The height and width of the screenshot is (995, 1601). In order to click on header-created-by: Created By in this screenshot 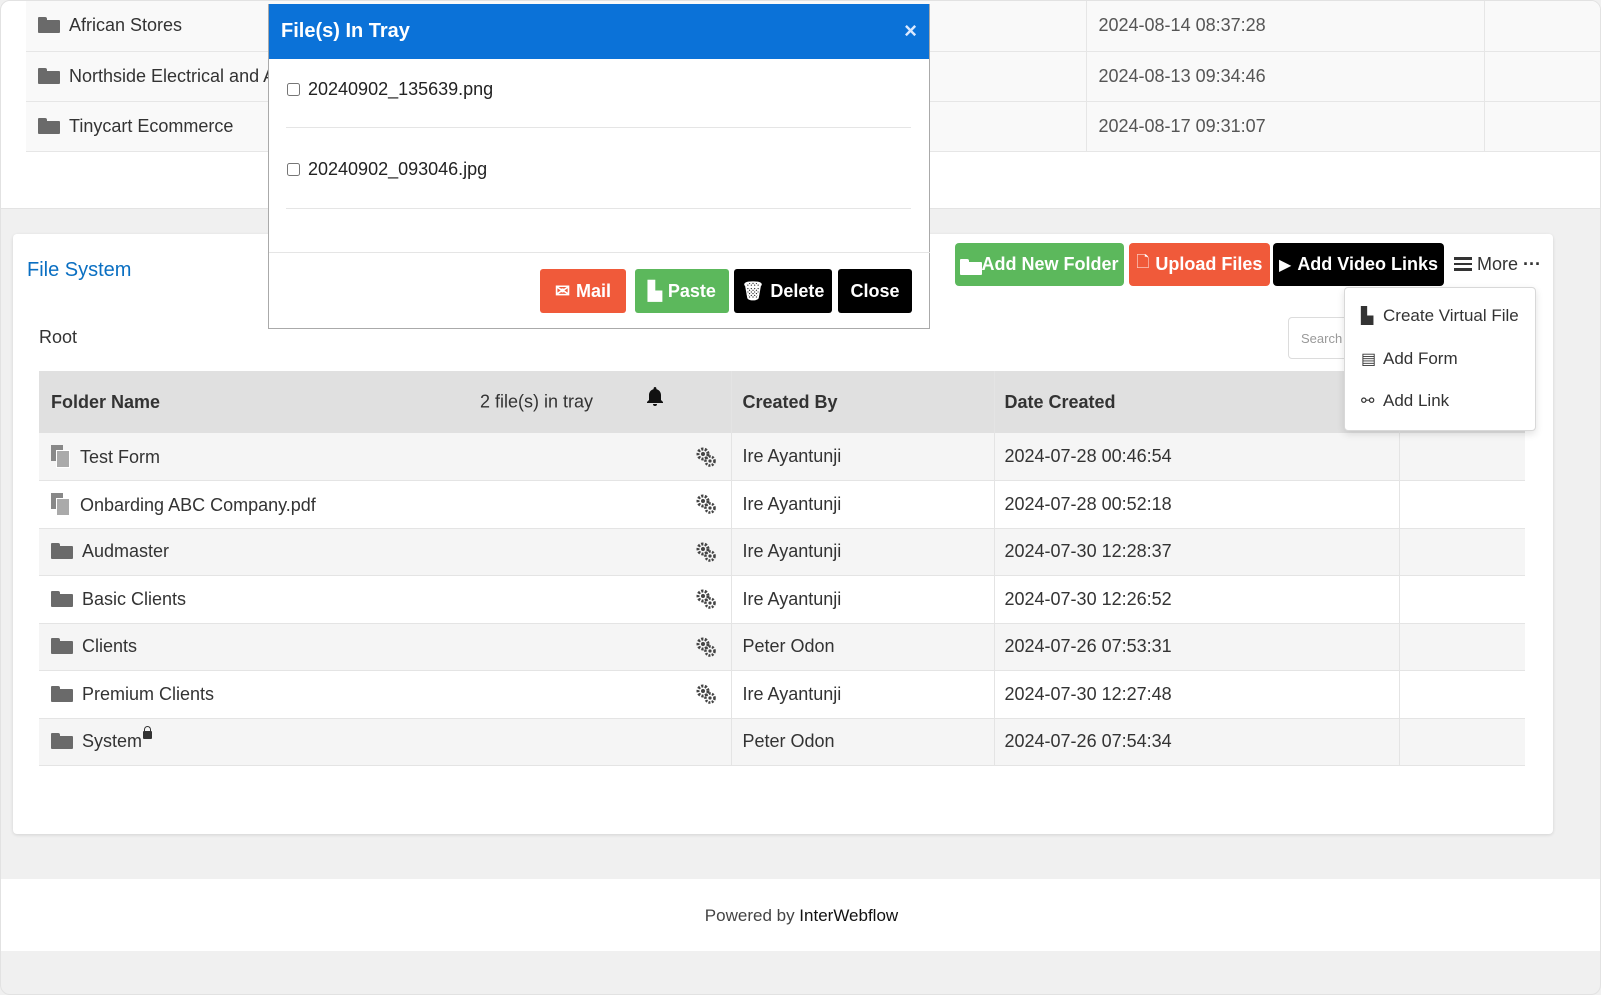, I will do `click(862, 402)`.